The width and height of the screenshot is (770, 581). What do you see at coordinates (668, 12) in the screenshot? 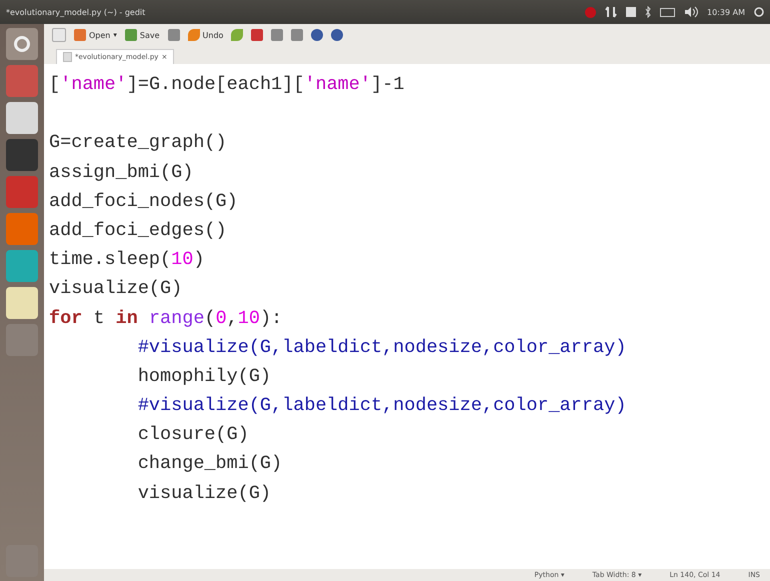
I see `battery-icon` at bounding box center [668, 12].